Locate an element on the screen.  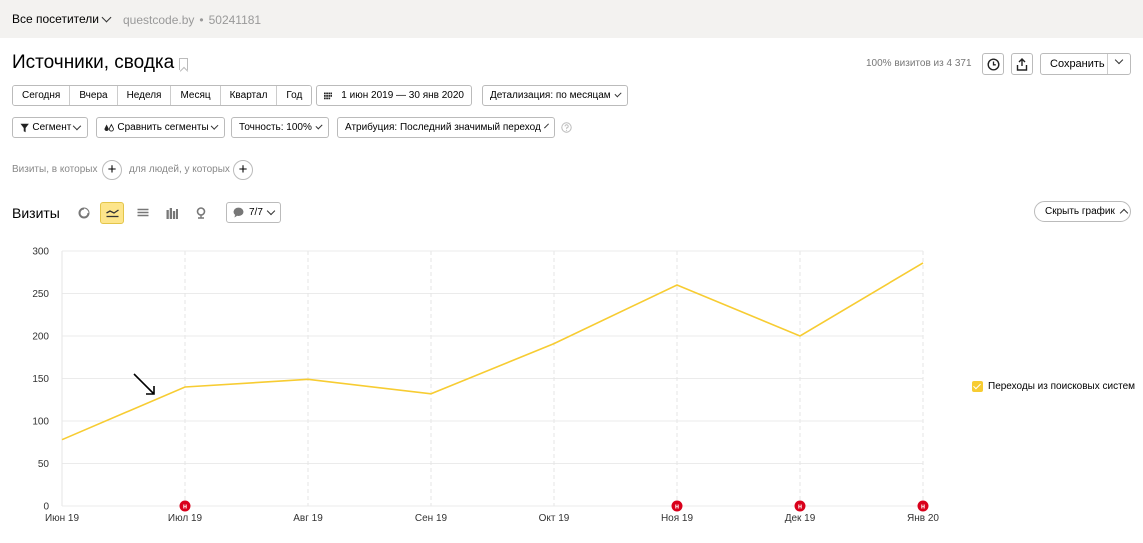
line-chart-icon is located at coordinates (112, 213).